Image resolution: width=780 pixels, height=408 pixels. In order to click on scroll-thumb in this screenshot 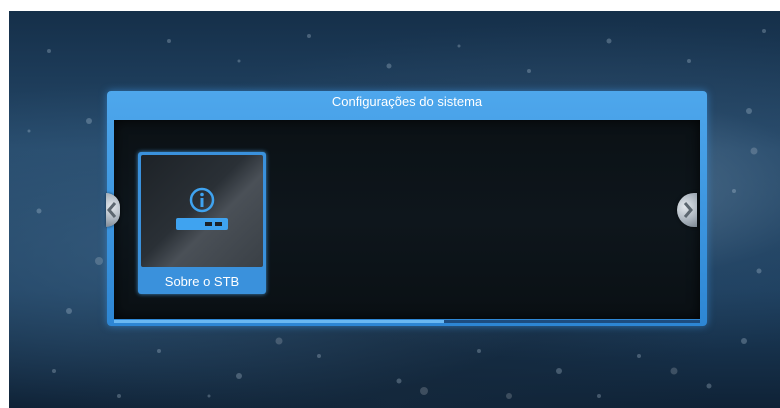, I will do `click(279, 321)`.